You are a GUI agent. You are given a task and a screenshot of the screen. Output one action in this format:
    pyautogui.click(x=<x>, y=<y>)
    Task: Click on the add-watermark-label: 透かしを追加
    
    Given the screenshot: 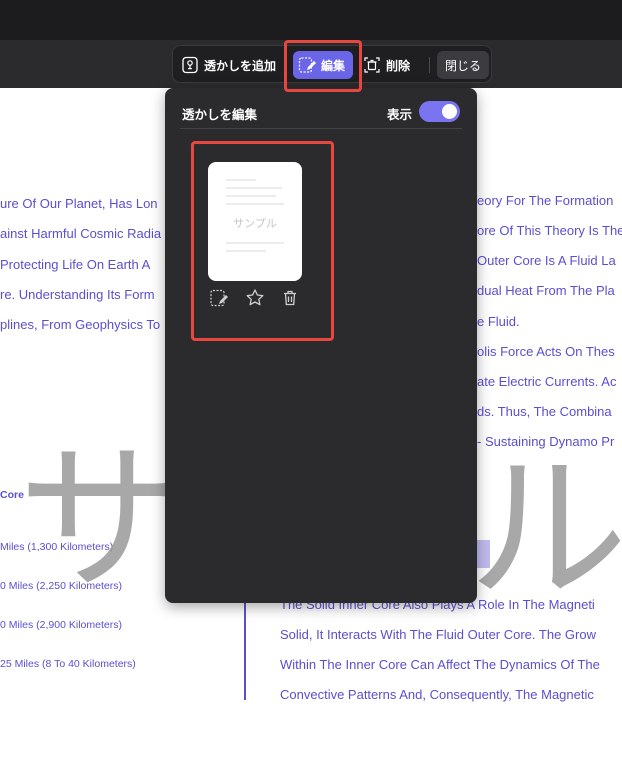 What is the action you would take?
    pyautogui.click(x=240, y=65)
    